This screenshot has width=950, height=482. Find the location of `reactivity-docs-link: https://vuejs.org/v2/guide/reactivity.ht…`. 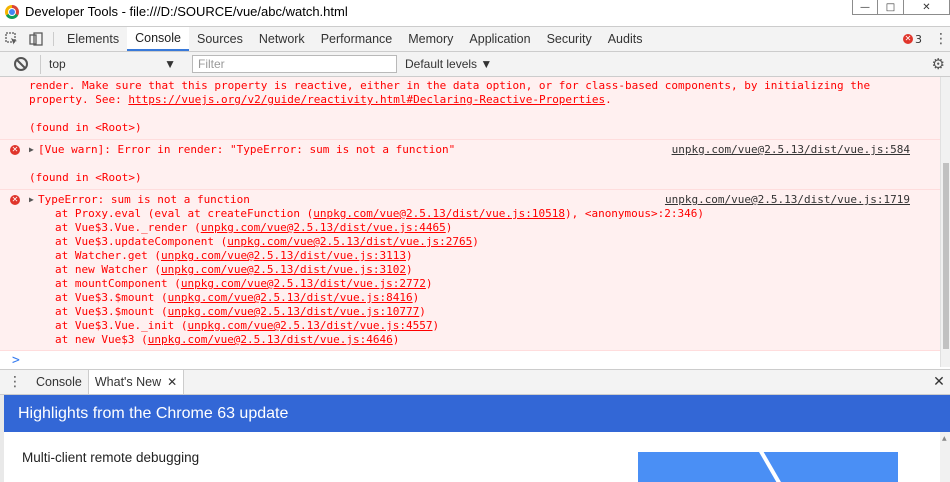

reactivity-docs-link: https://vuejs.org/v2/guide/reactivity.ht… is located at coordinates (366, 99).